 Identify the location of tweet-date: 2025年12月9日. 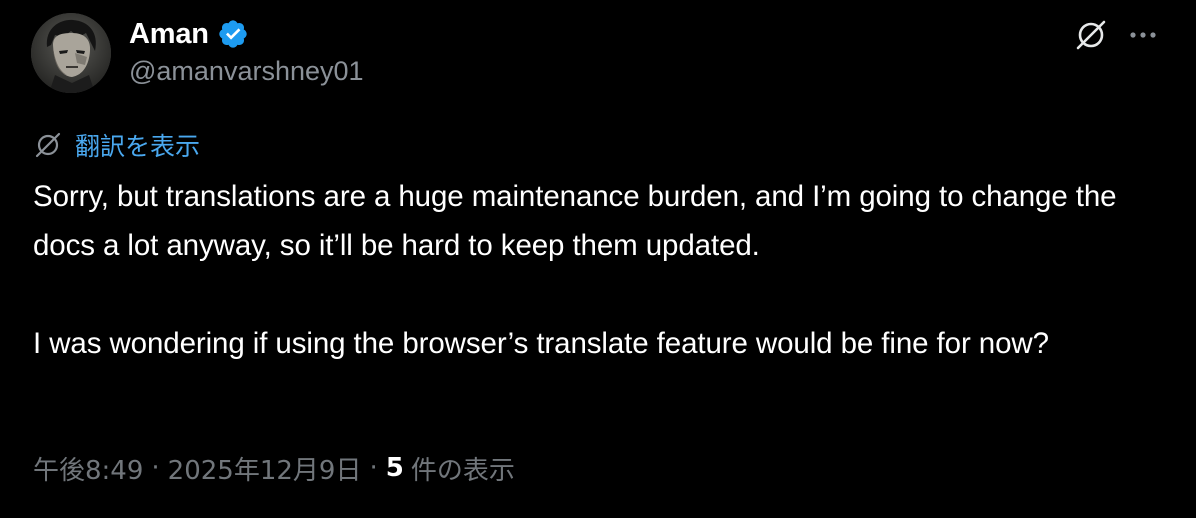
(265, 468).